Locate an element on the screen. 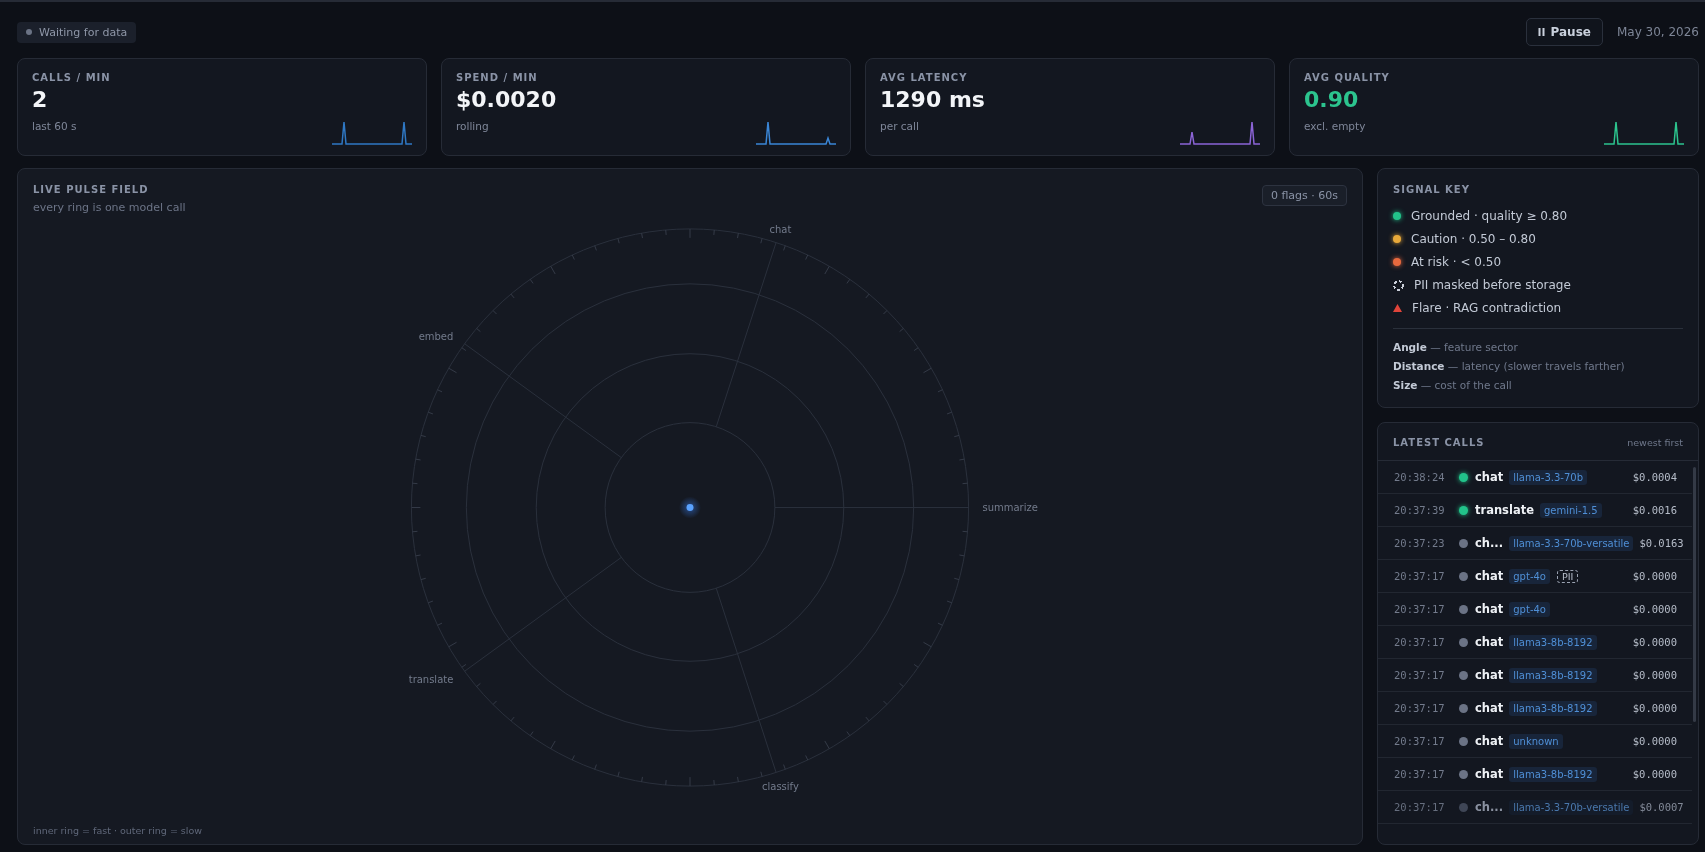 The image size is (1705, 852). stat-caption: excl. empty is located at coordinates (1335, 126).